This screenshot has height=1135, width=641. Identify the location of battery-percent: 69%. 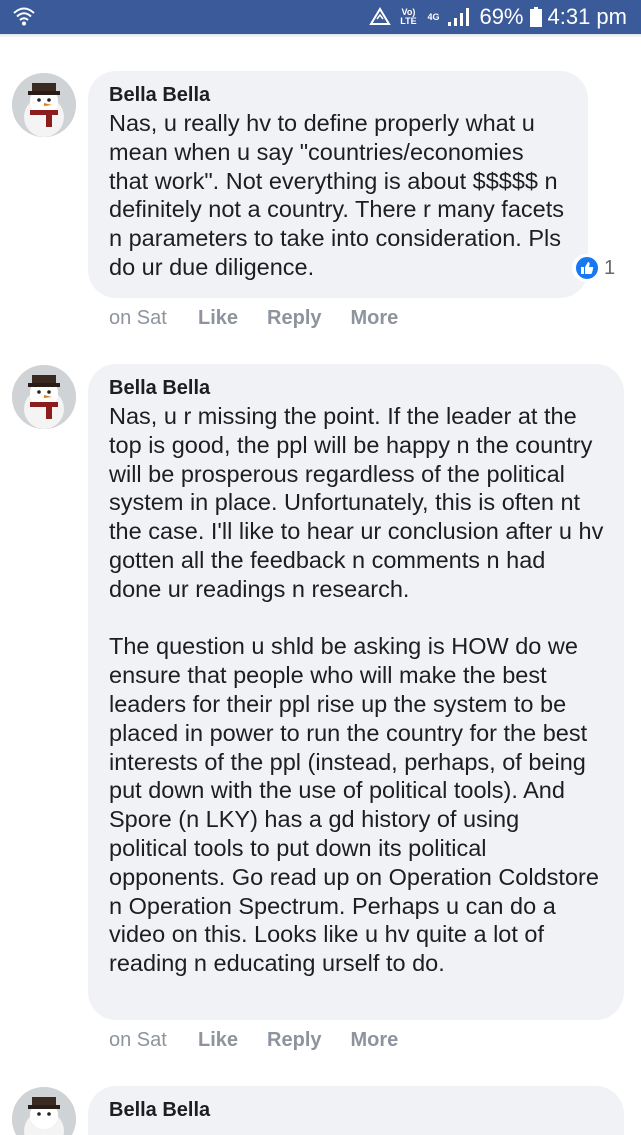
(501, 16).